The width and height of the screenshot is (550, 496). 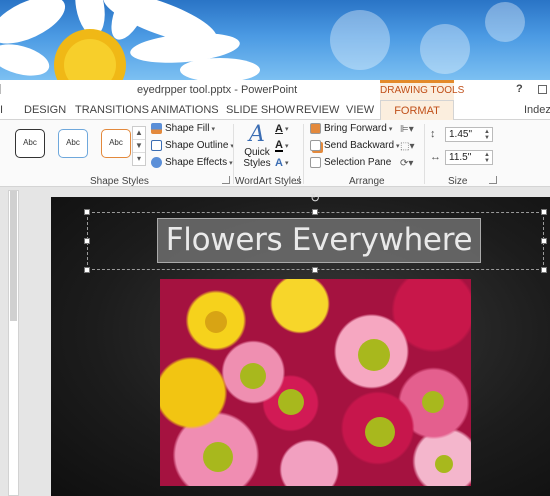 I want to click on shape-fill-label: Shape Fill, so click(x=187, y=128).